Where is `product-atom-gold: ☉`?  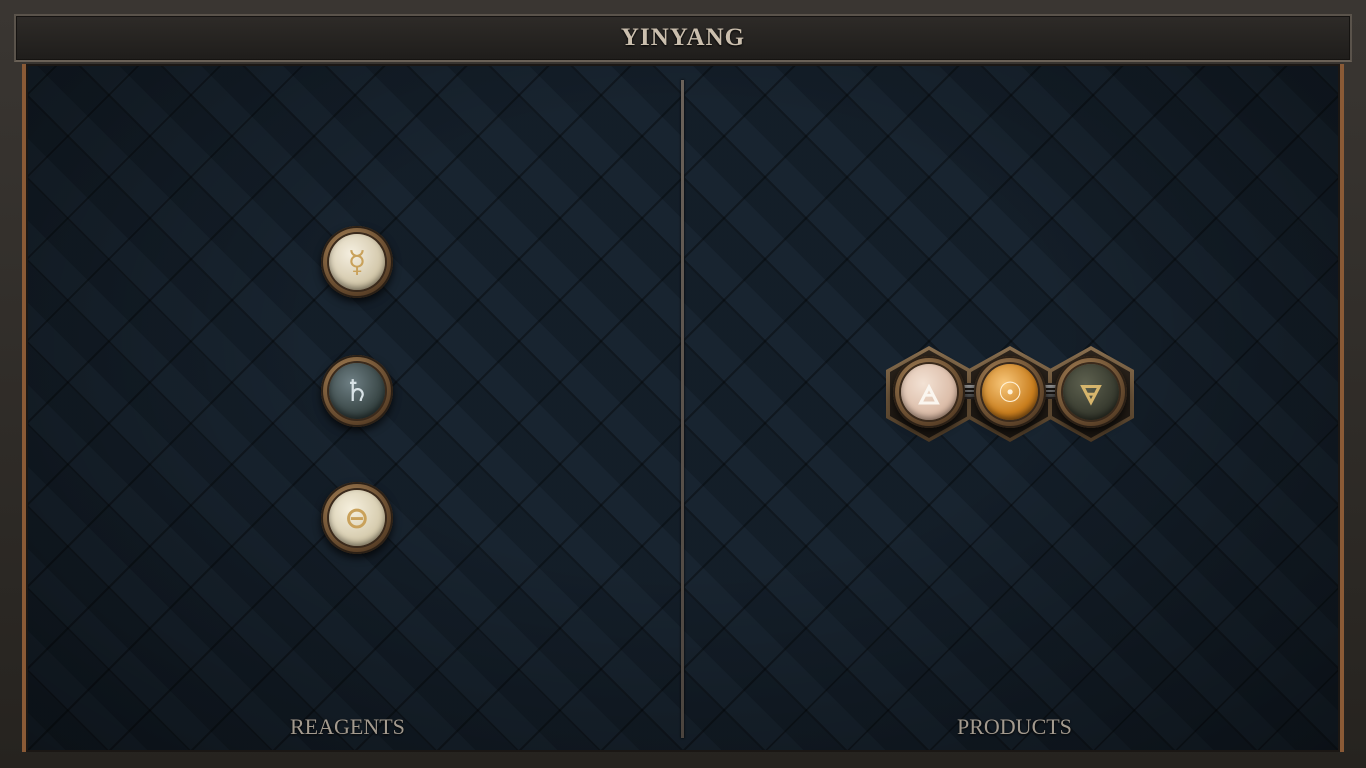
product-atom-gold: ☉ is located at coordinates (1010, 392).